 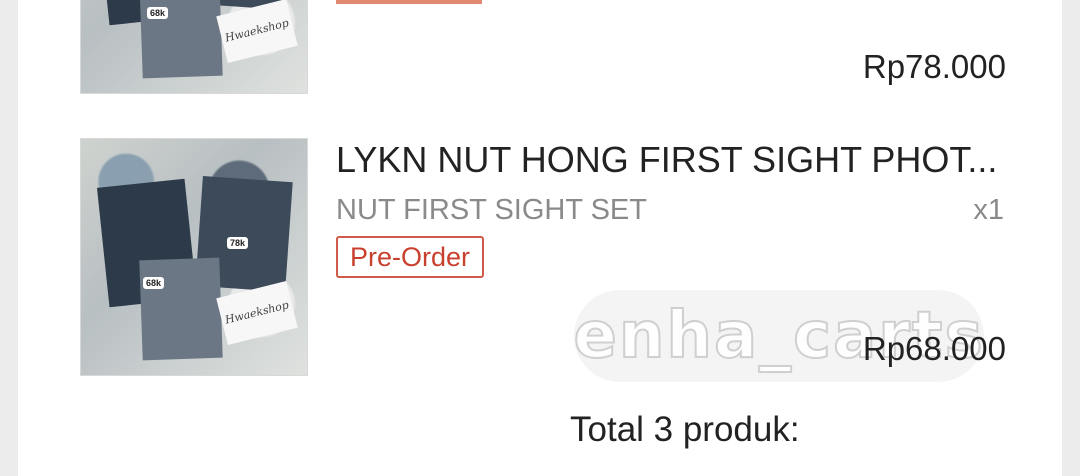 I want to click on product-quantity: x1, so click(x=988, y=210).